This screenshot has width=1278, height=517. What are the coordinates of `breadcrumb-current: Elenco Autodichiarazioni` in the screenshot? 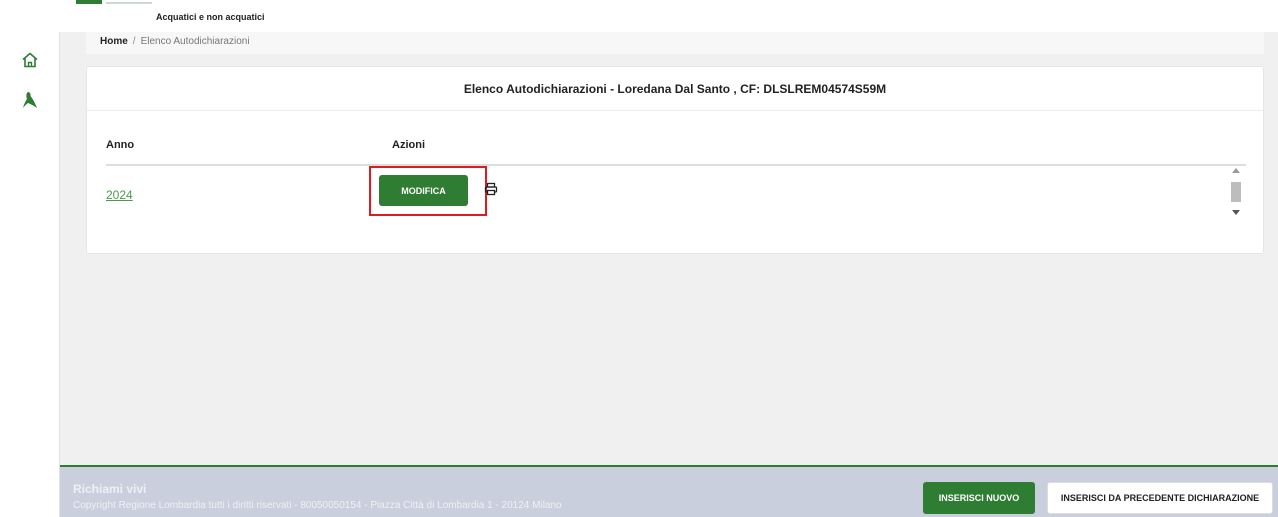 It's located at (195, 41).